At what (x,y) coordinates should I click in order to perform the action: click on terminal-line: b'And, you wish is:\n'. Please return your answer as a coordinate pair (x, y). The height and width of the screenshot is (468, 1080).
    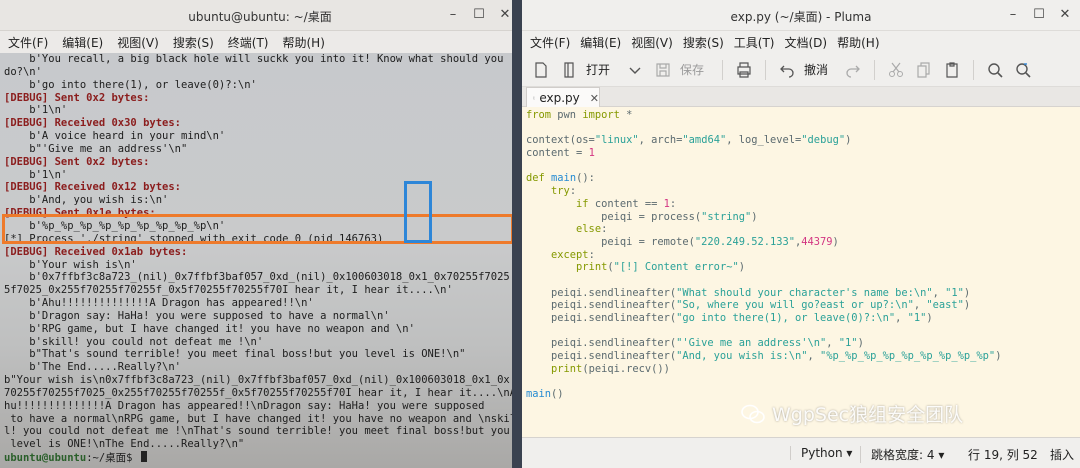
    Looking at the image, I should click on (86, 200).